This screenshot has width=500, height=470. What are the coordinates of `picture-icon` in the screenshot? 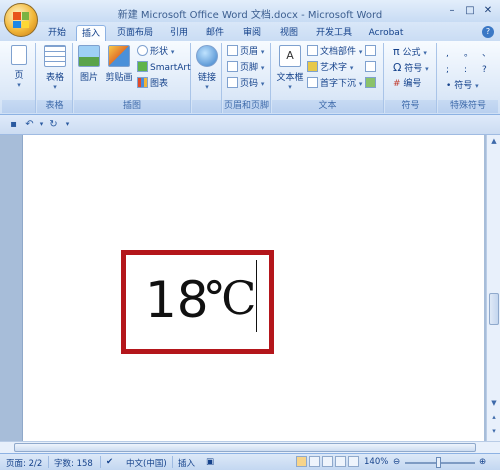 It's located at (89, 56).